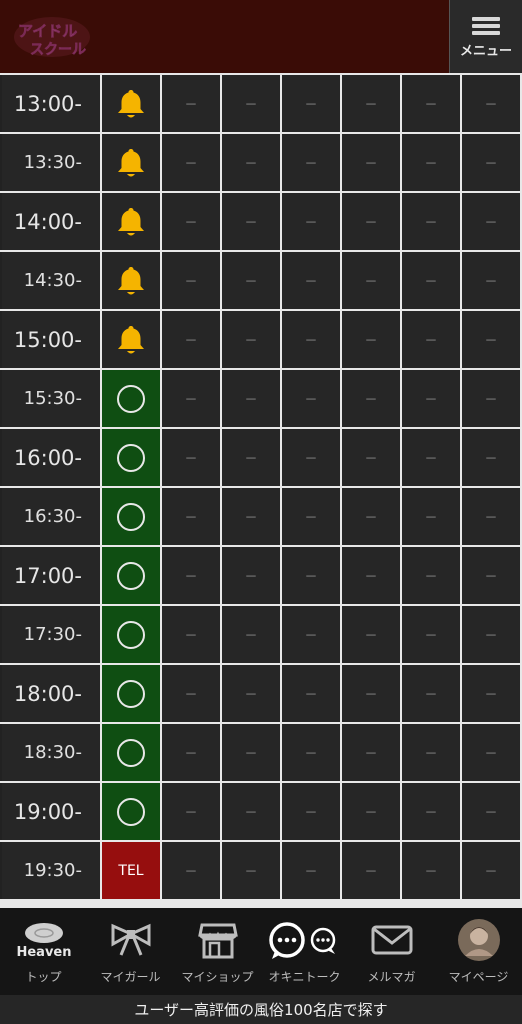 The height and width of the screenshot is (1024, 522). What do you see at coordinates (58, 50) in the screenshot?
I see `svg-text: スクール` at bounding box center [58, 50].